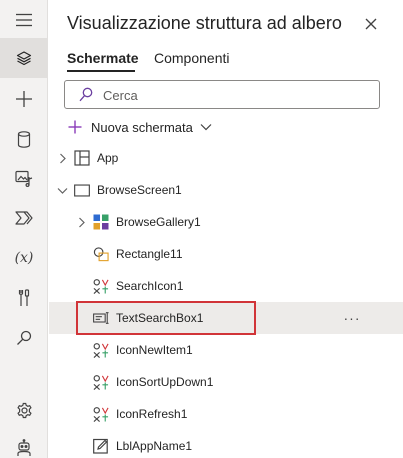 Image resolution: width=403 pixels, height=458 pixels. Describe the element at coordinates (139, 190) in the screenshot. I see `tree-item-label: BrowseScreen1` at that location.